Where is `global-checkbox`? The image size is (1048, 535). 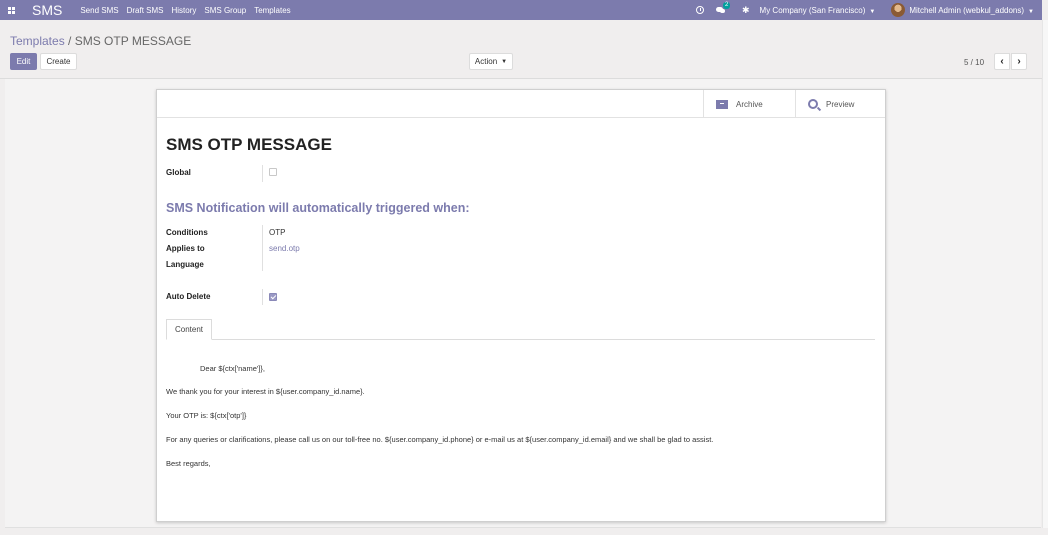
global-checkbox is located at coordinates (273, 172).